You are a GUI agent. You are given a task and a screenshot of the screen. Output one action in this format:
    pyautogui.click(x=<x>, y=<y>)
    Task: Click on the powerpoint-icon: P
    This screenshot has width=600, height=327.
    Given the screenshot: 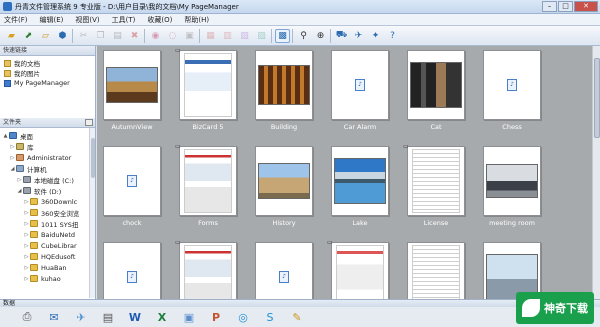 What is the action you would take?
    pyautogui.click(x=216, y=317)
    